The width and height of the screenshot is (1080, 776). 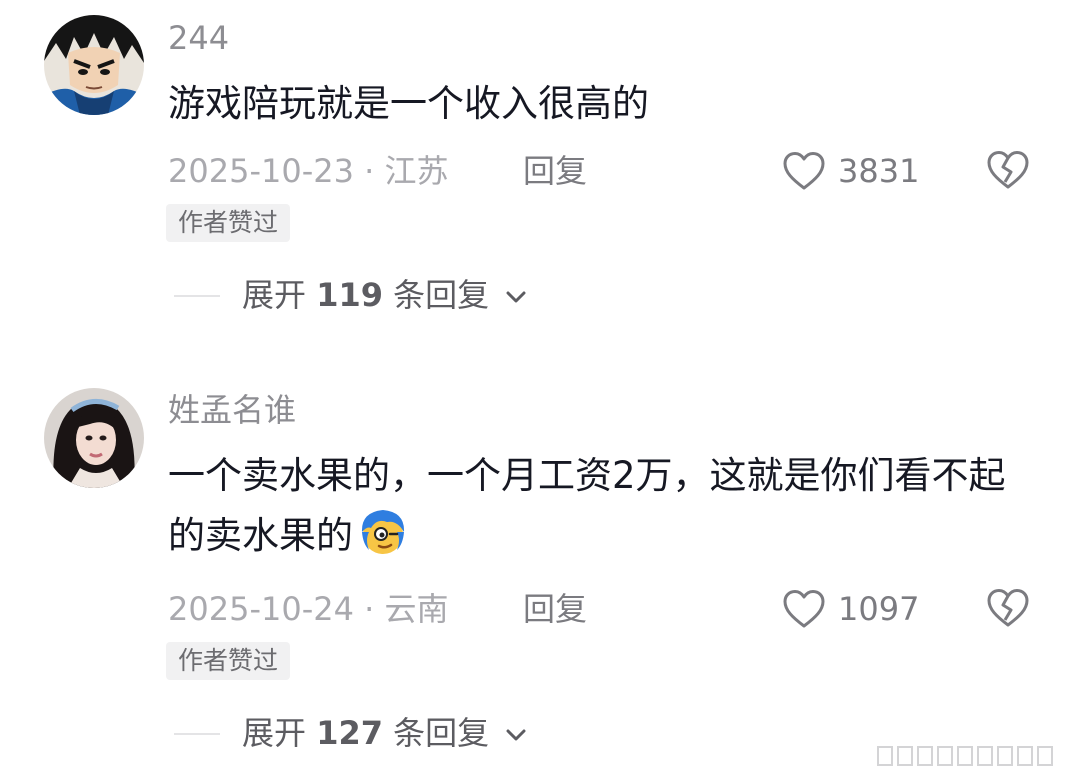 I want to click on like-count: 3831, so click(x=879, y=171).